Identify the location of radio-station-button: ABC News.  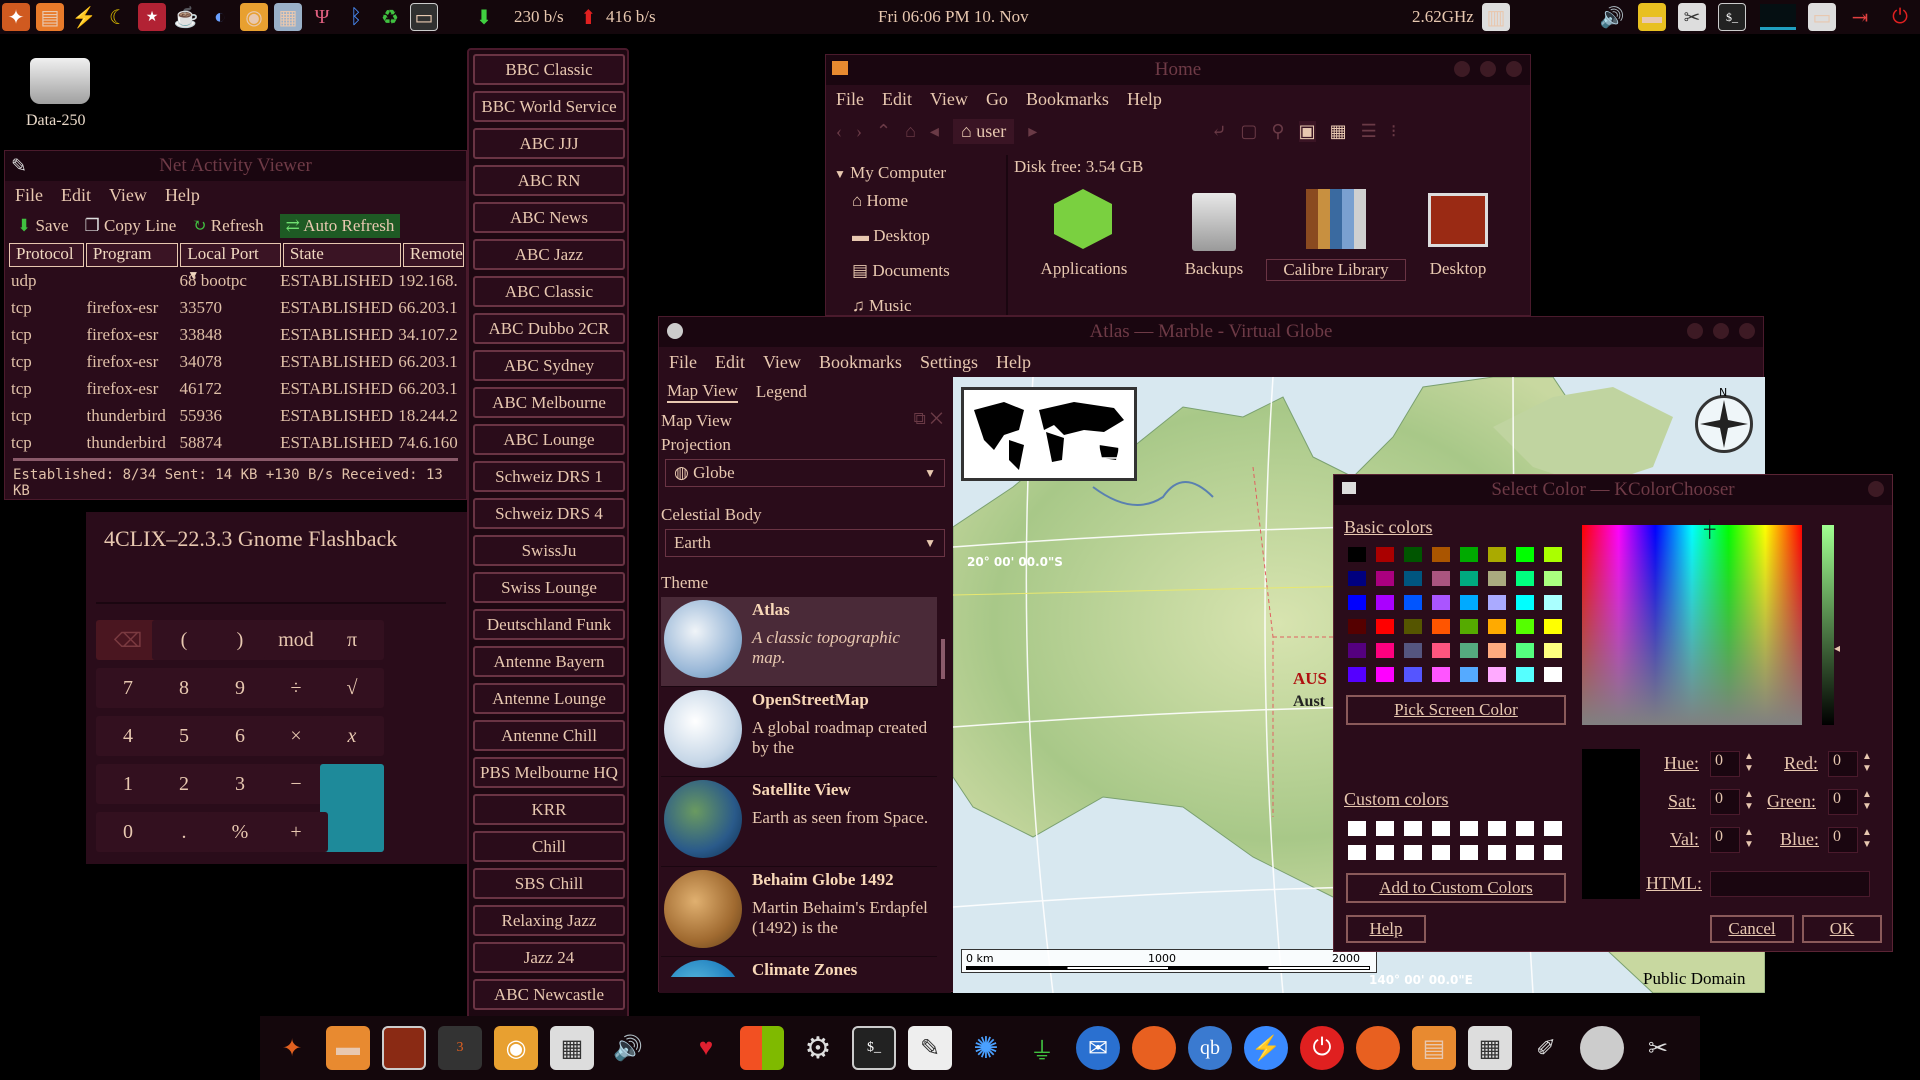
(549, 217).